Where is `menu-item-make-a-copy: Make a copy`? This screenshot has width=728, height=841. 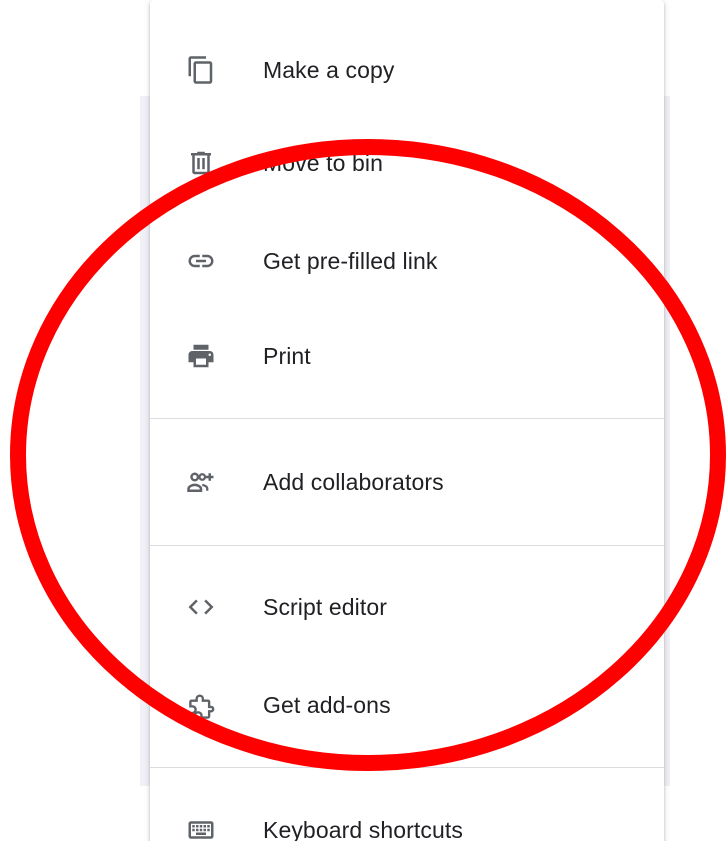
menu-item-make-a-copy: Make a copy is located at coordinates (407, 70).